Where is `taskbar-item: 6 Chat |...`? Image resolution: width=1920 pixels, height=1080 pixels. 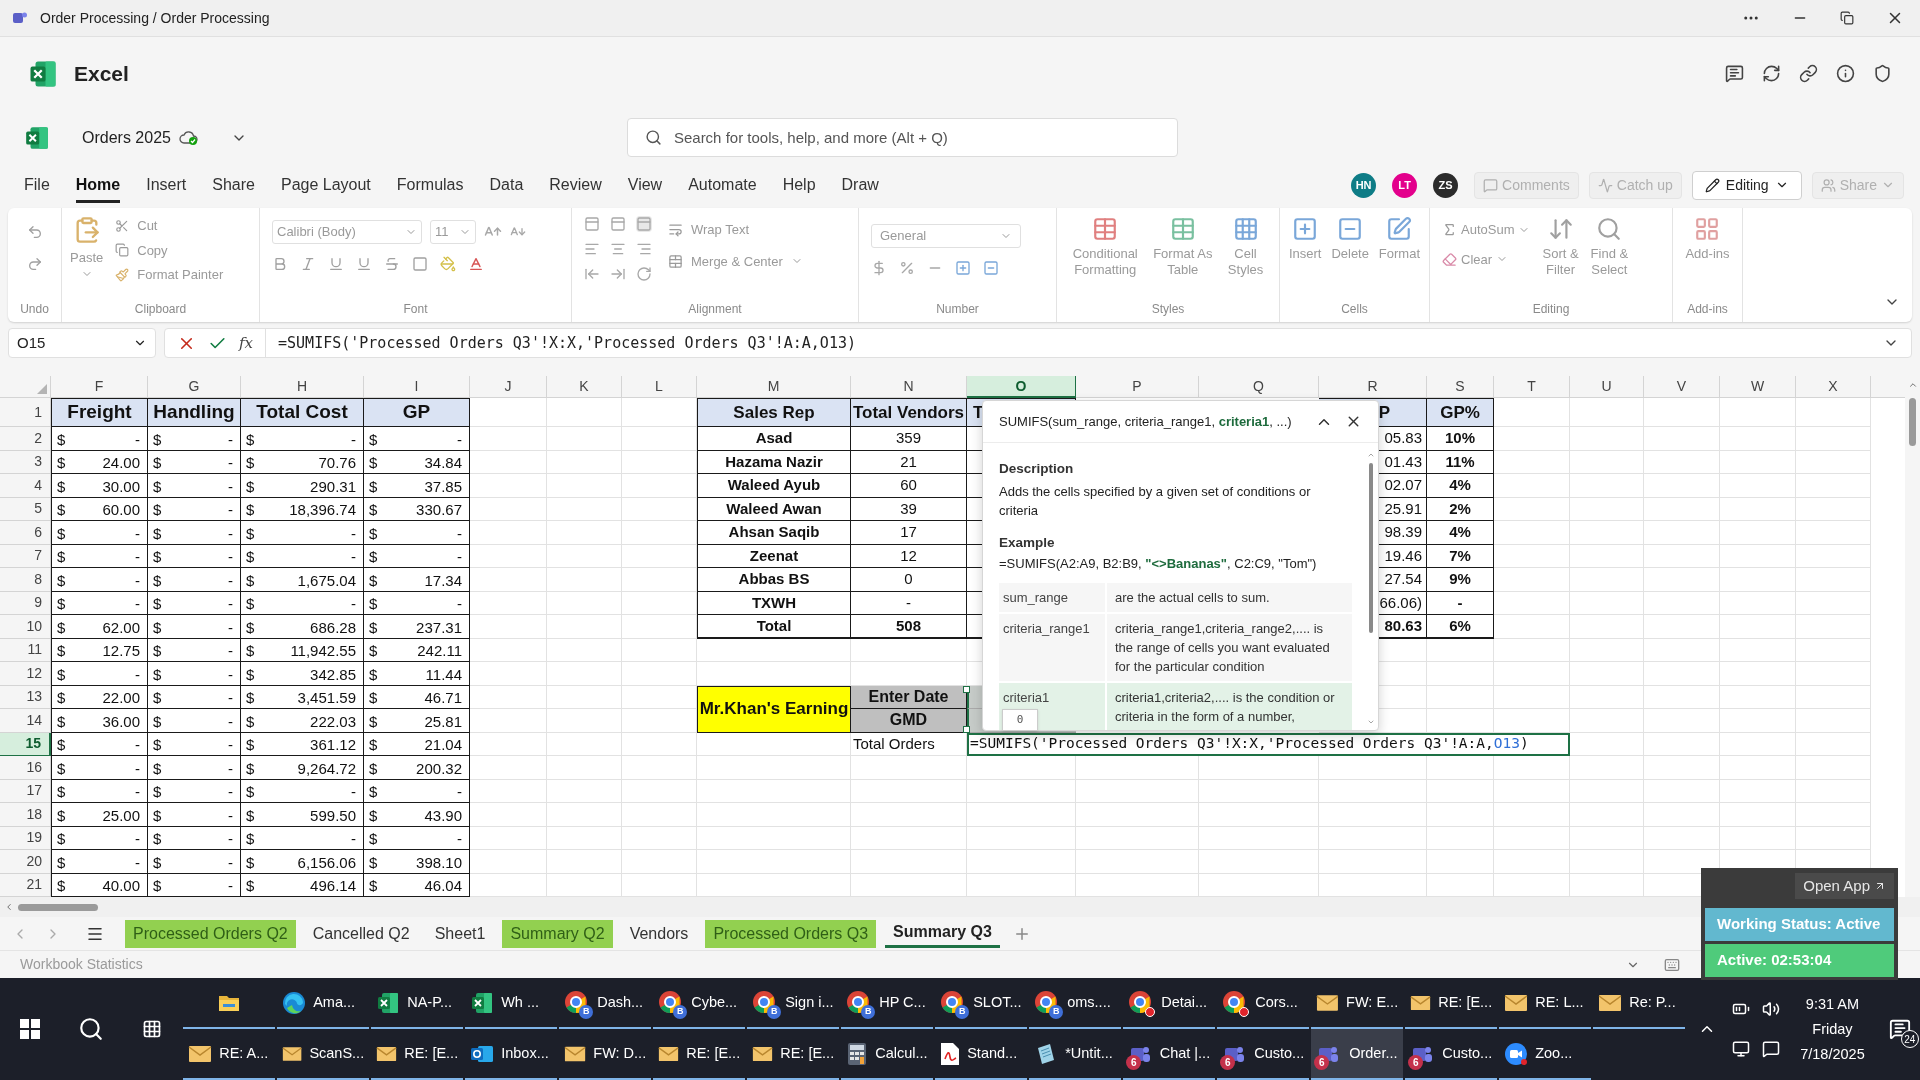
taskbar-item: 6 Chat |... is located at coordinates (1169, 1054).